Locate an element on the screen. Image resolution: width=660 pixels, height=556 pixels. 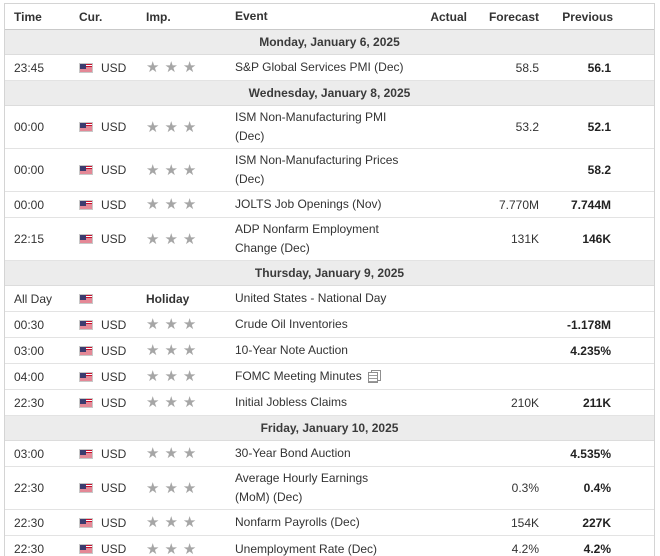
column-header-importance: Imp. is located at coordinates (190, 17).